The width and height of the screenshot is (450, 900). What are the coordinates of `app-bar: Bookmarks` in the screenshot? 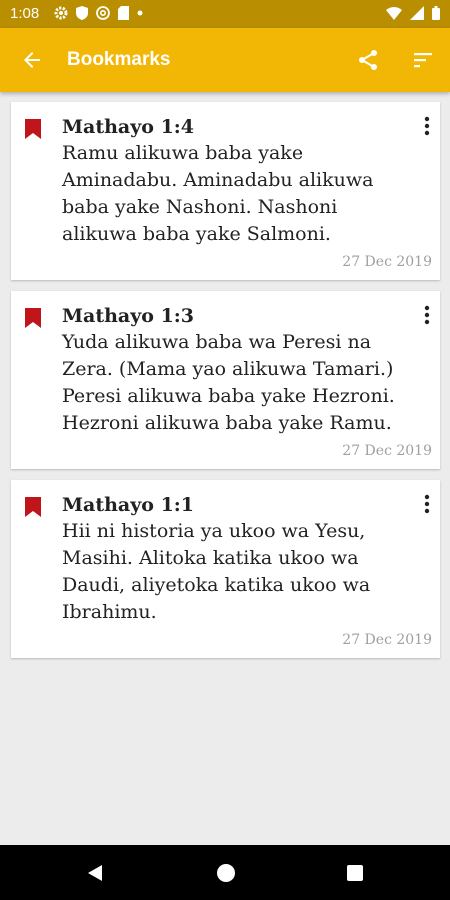 It's located at (225, 60).